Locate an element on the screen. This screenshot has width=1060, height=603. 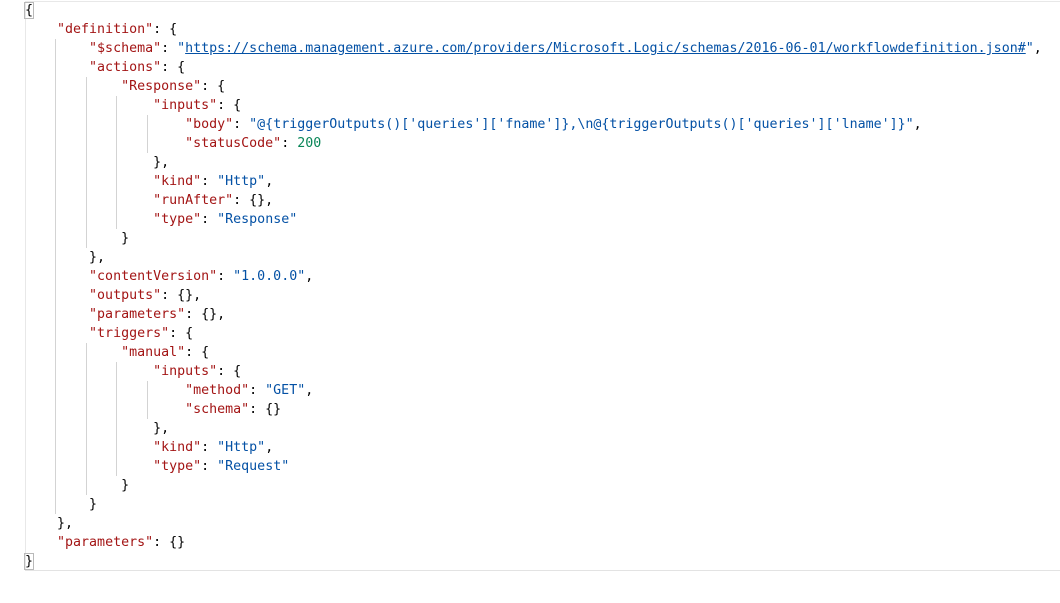
matched-bracket: { is located at coordinates (29, 10).